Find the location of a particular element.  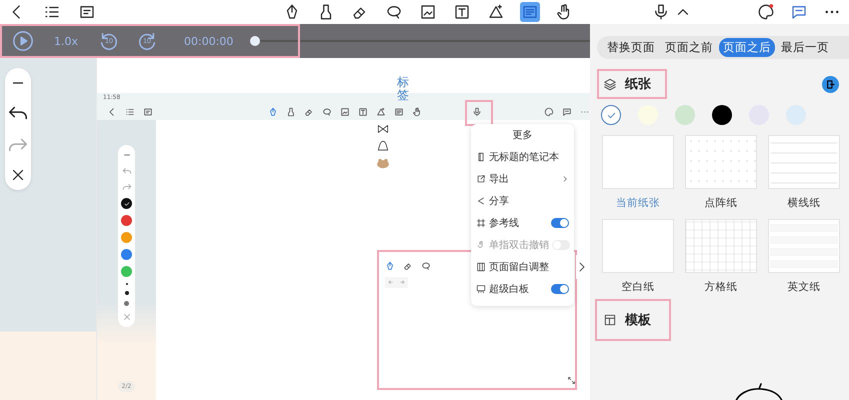

columns-icon is located at coordinates (481, 267).